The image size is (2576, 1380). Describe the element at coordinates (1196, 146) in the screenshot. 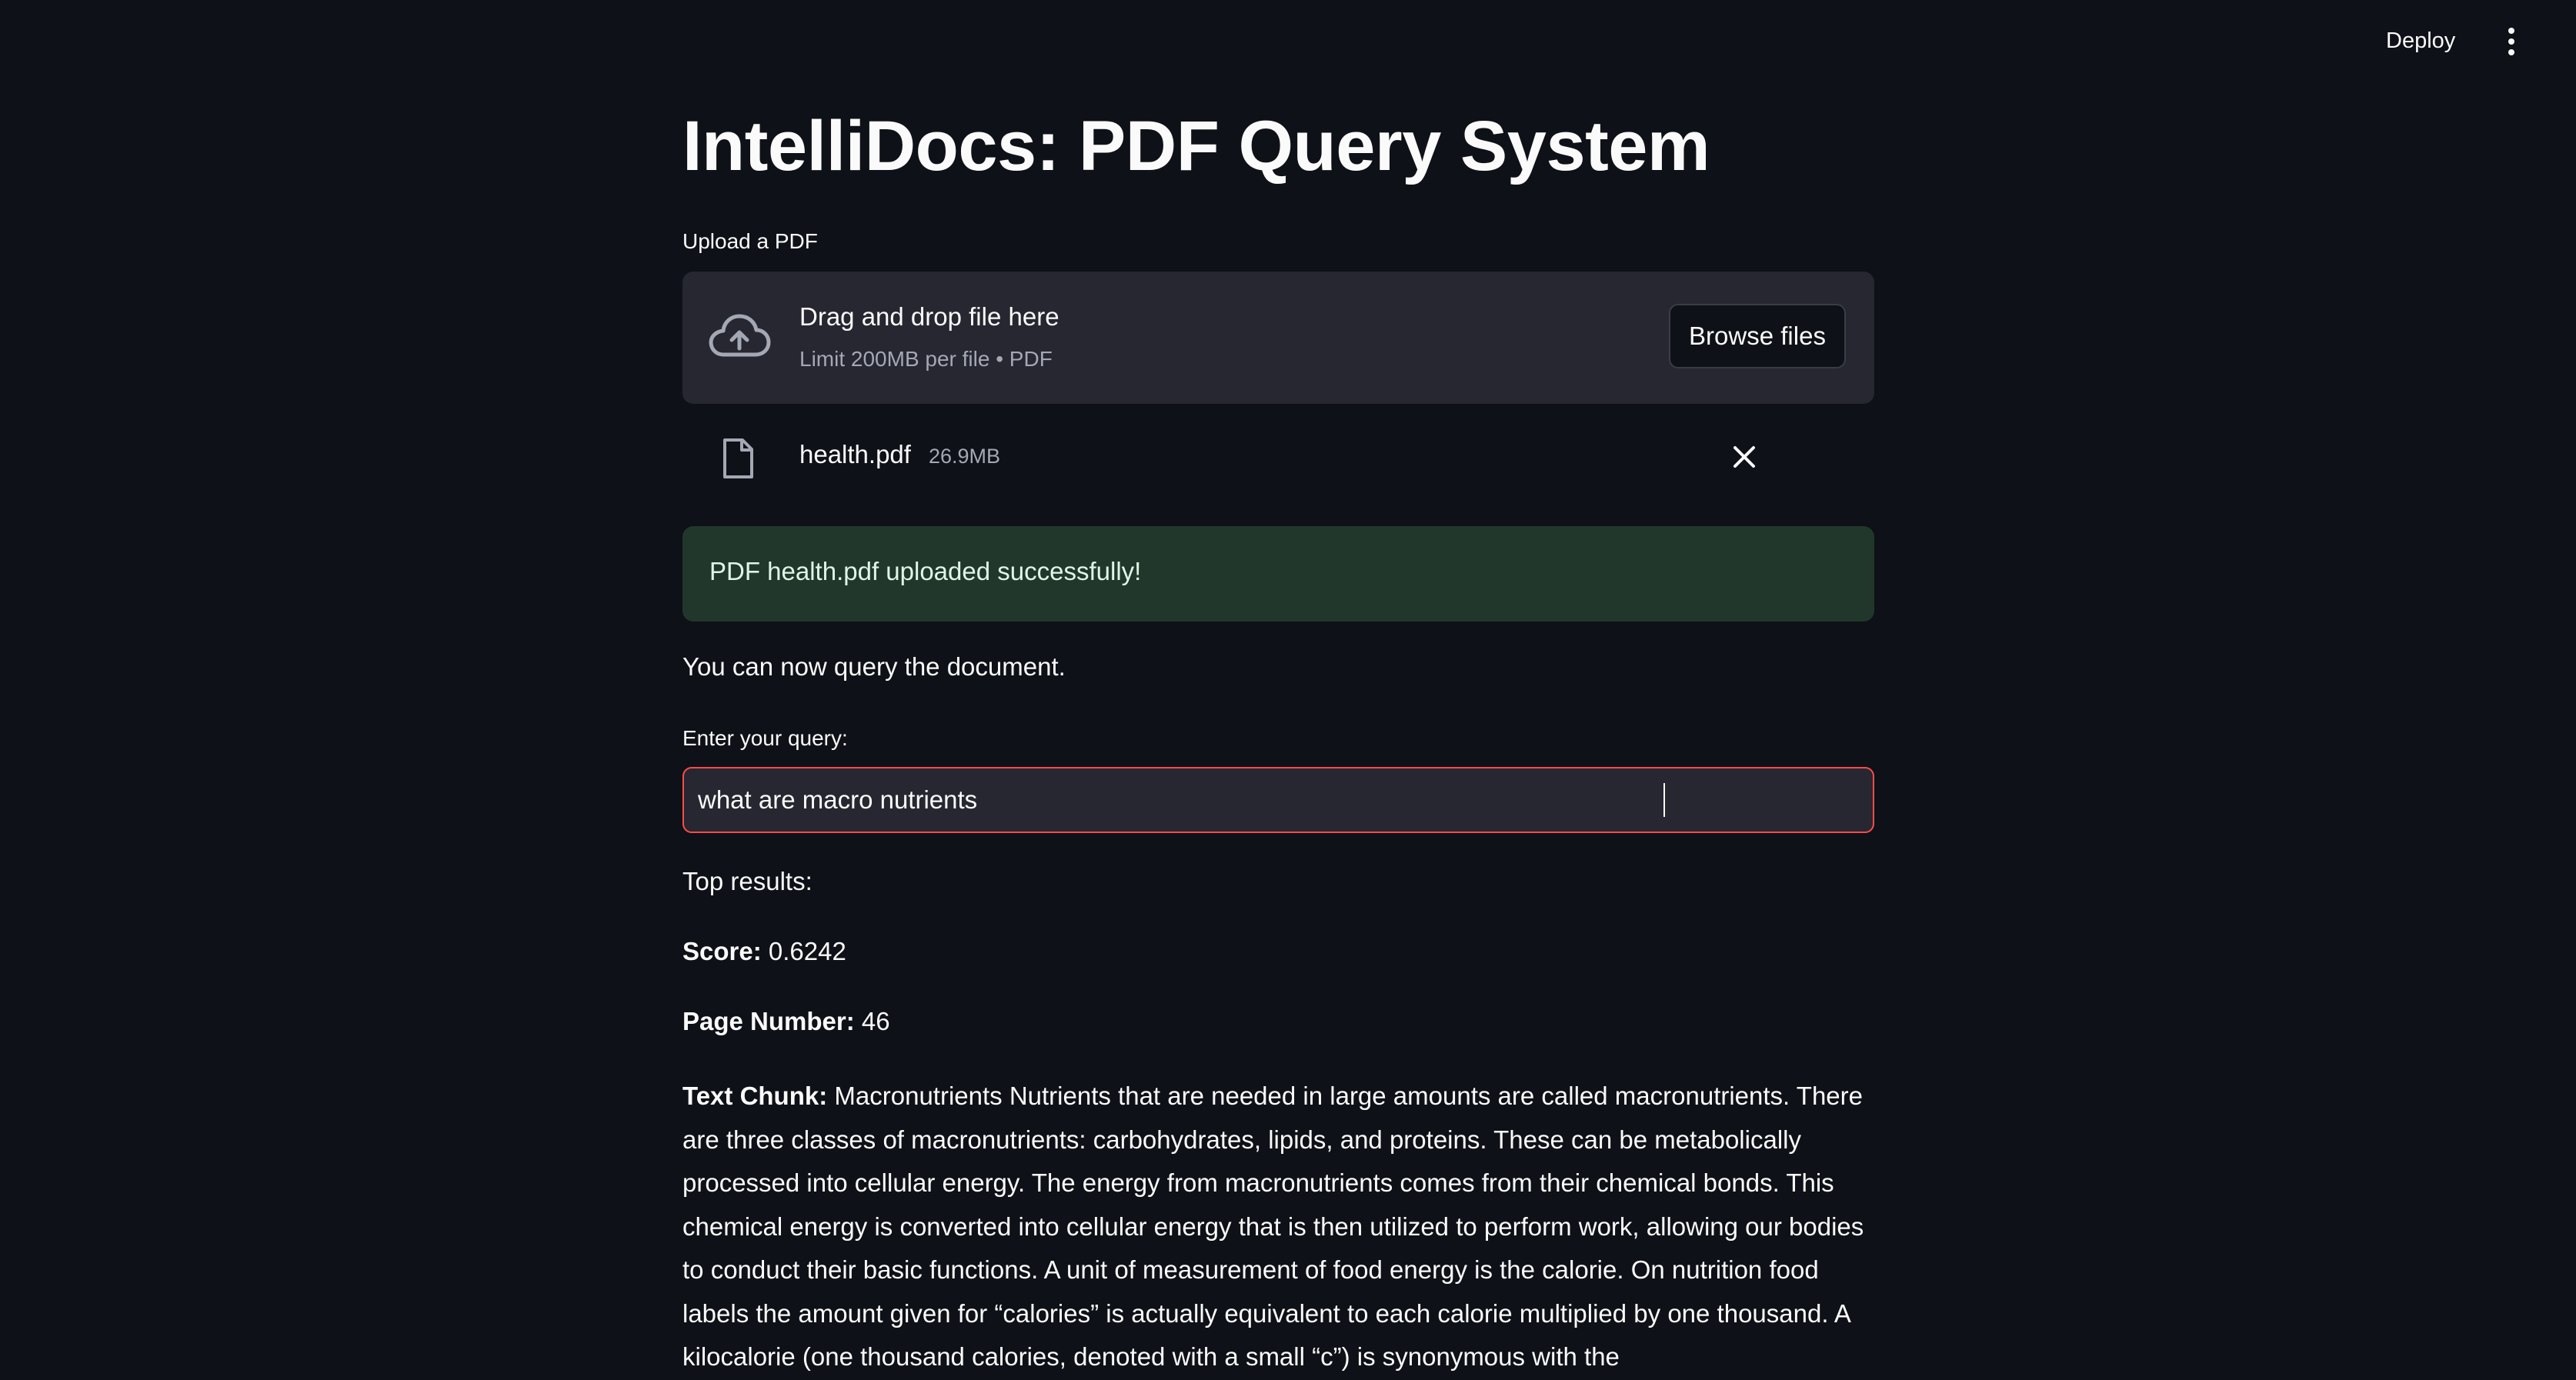

I see `page-title: IntelliDocs: PDF Query System` at that location.